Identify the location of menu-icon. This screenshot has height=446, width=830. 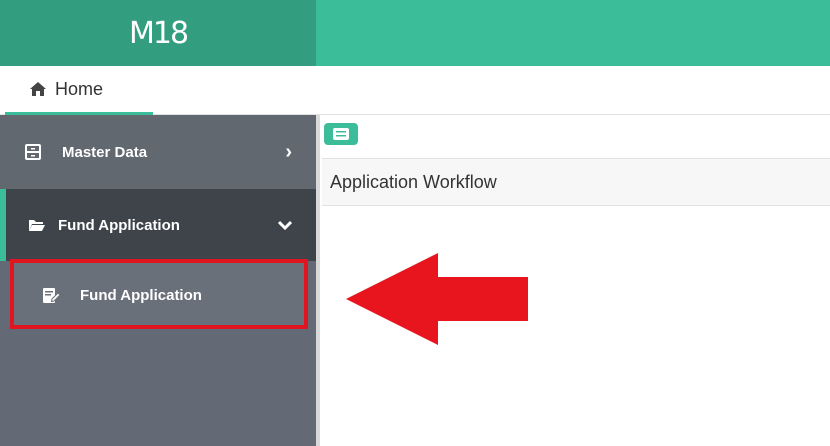
(341, 134).